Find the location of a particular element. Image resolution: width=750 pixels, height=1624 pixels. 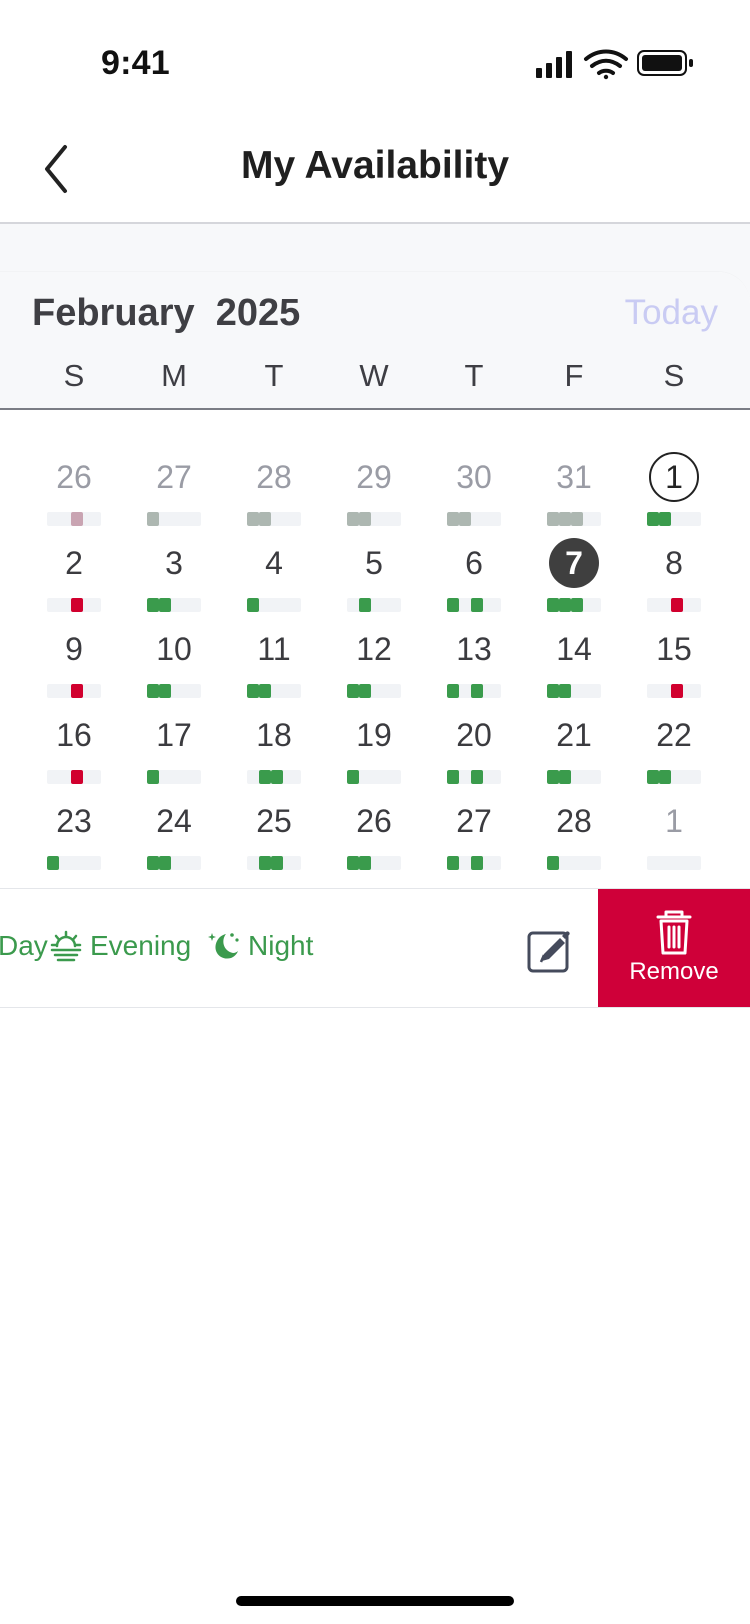

weekday-saturday: S is located at coordinates (674, 375).